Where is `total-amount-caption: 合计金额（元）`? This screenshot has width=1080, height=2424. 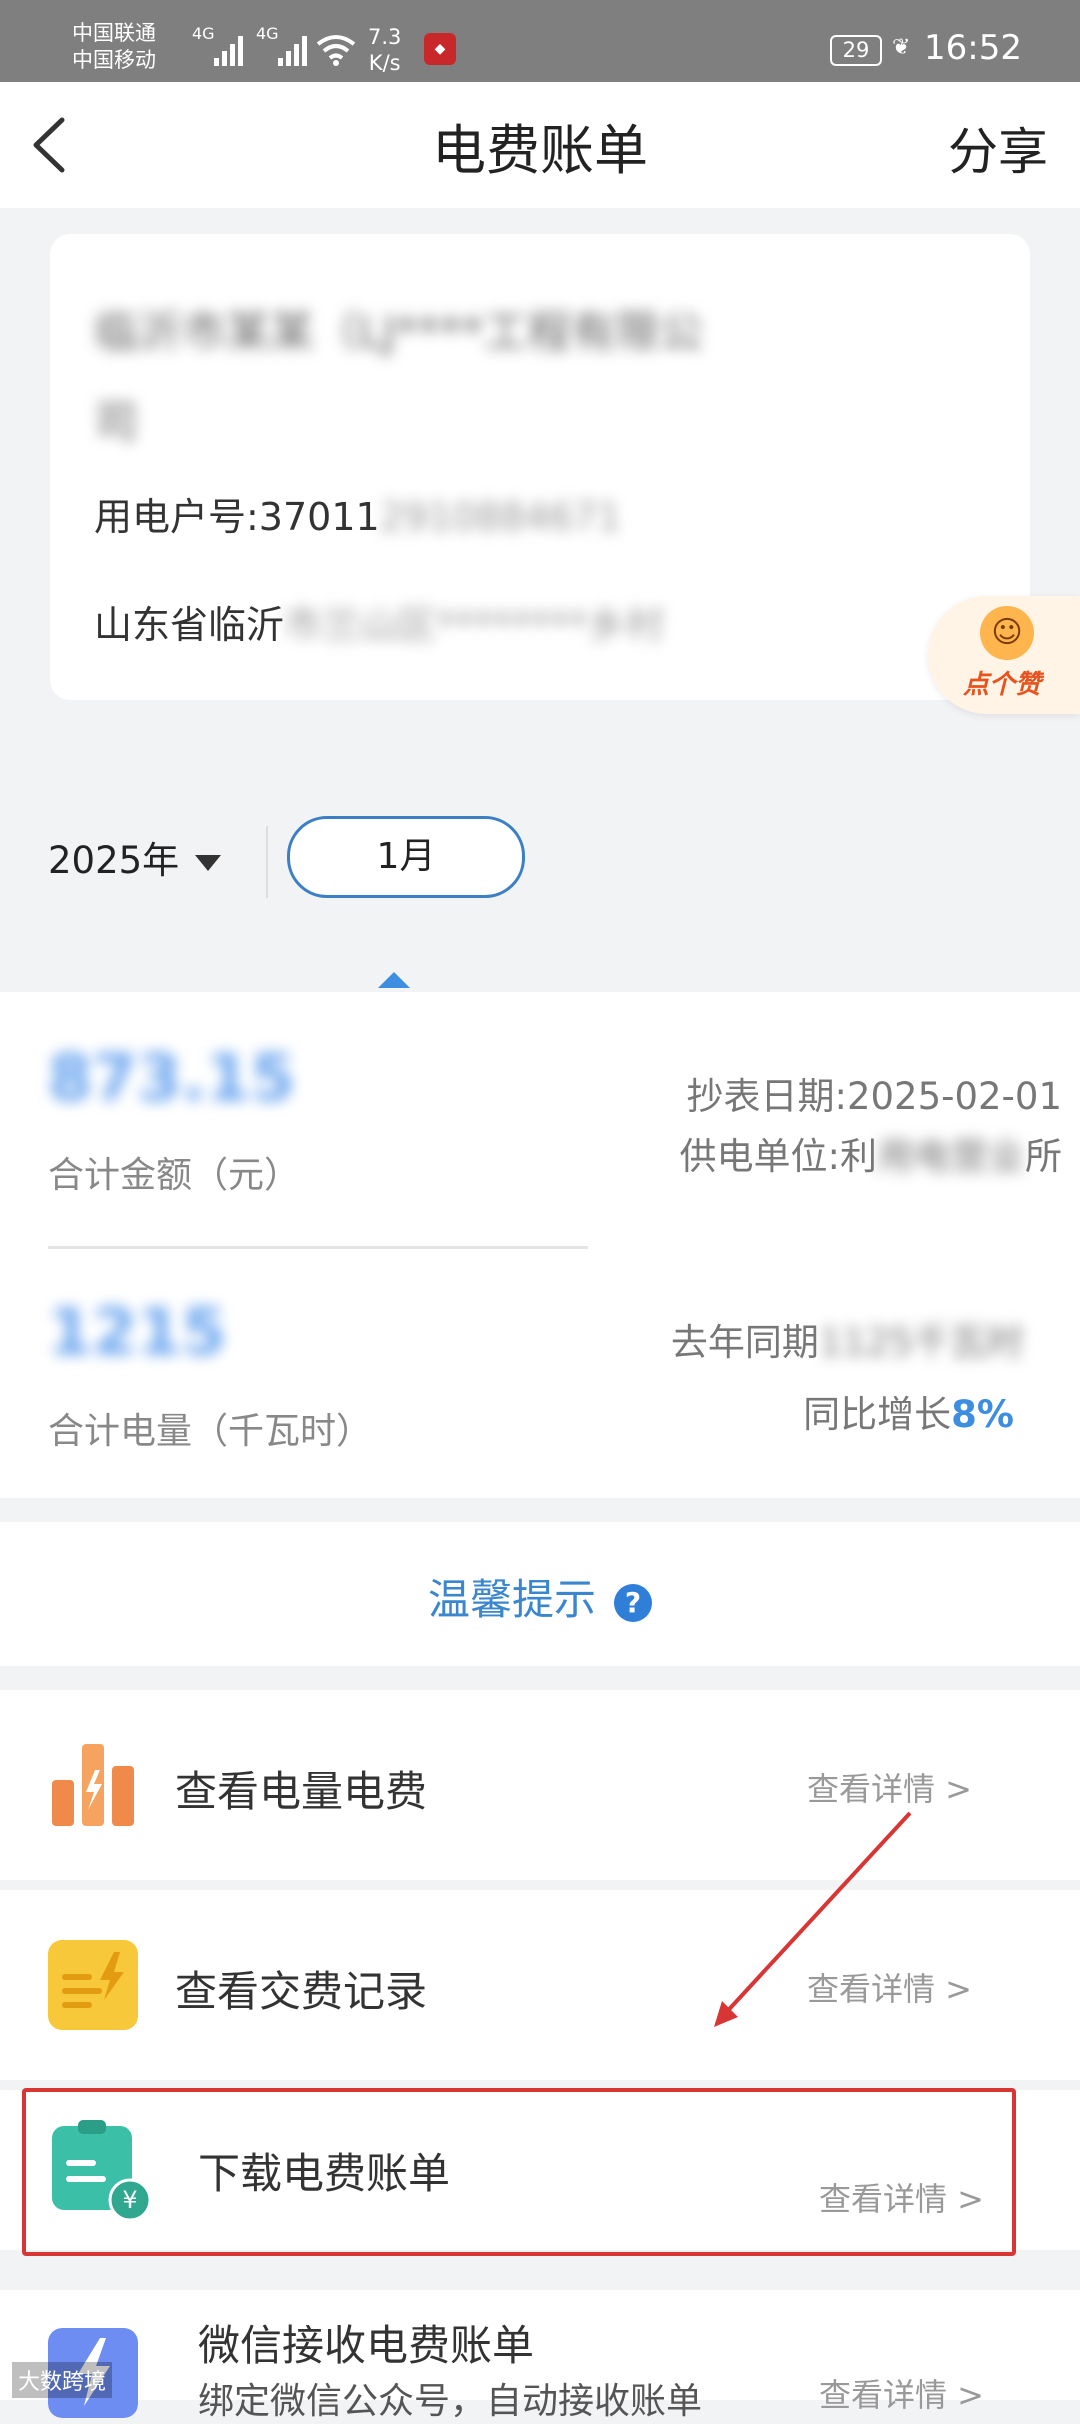
total-amount-caption: 合计金额（元） is located at coordinates (174, 1175).